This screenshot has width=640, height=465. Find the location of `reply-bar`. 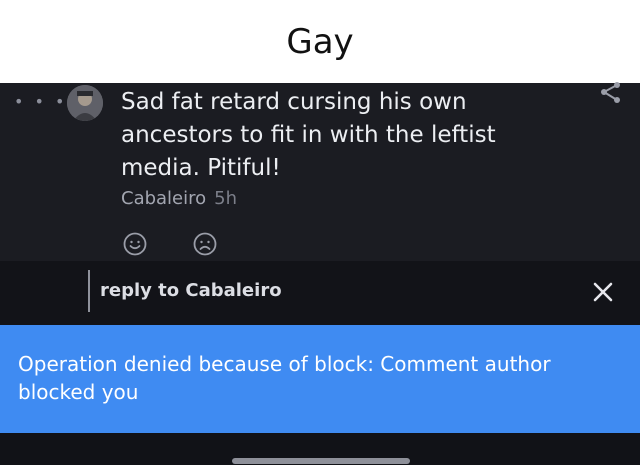

reply-bar is located at coordinates (320, 293).